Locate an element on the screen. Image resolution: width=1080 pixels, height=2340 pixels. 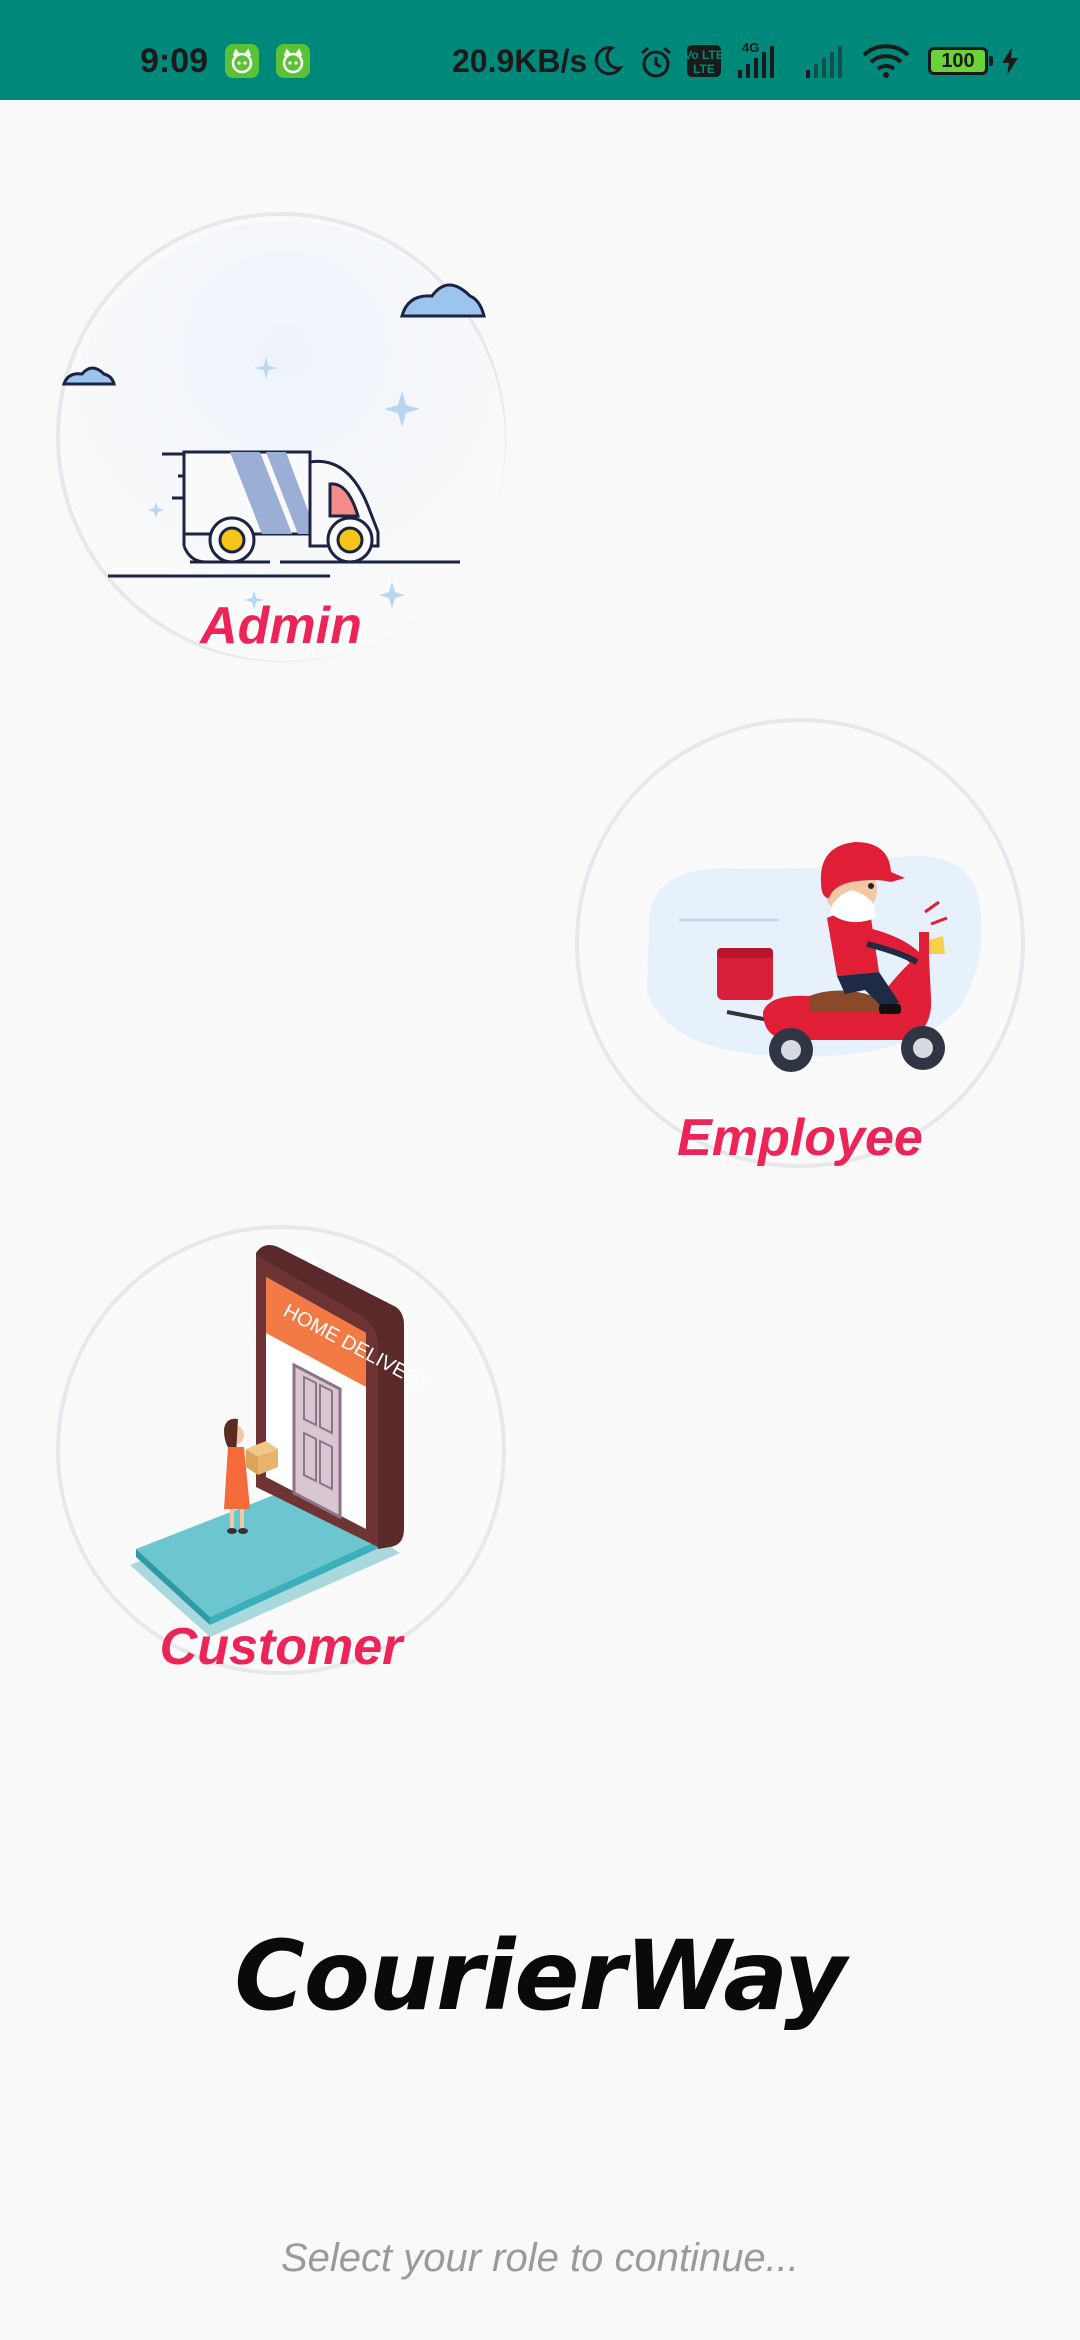
volte-label: Vo LTE is located at coordinates (704, 55).